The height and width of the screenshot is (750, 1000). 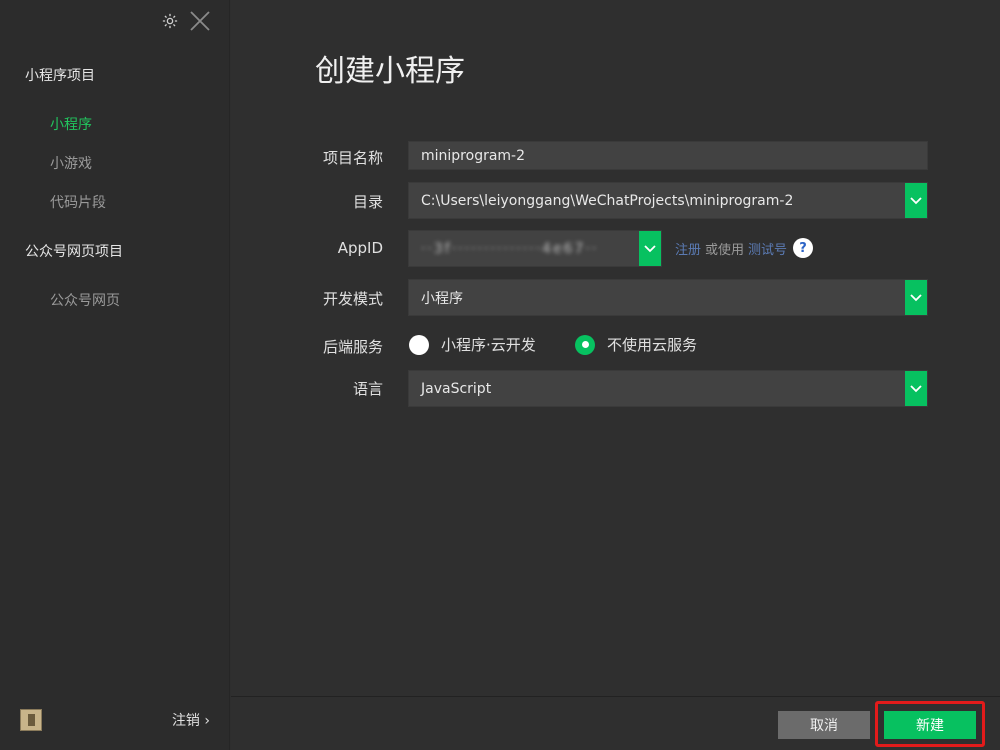 I want to click on radio-cloud-dev: 小程序·云开发, so click(x=472, y=344).